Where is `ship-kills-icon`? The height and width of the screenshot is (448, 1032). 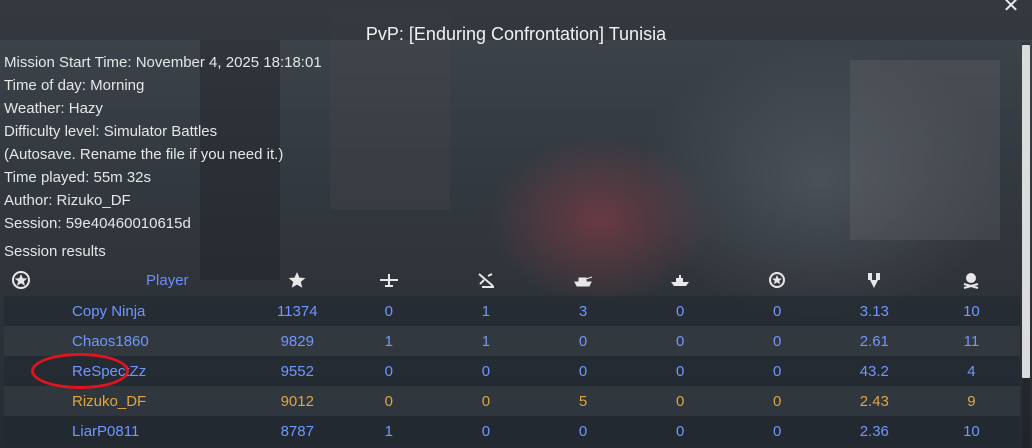
ship-kills-icon is located at coordinates (680, 280).